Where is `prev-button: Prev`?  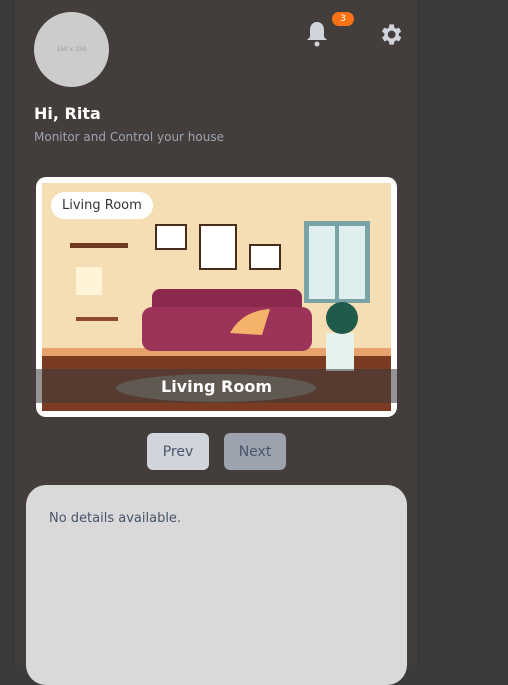 prev-button: Prev is located at coordinates (178, 451).